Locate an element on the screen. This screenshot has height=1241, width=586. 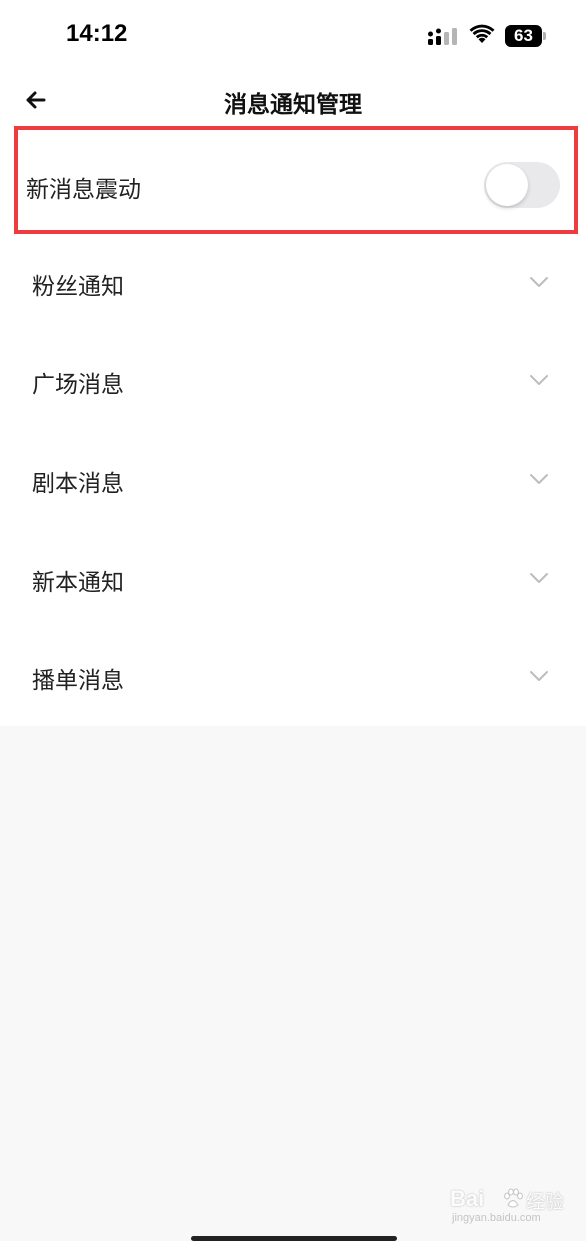
watermark-url: jingyan.baidu.com is located at coordinates (496, 1218).